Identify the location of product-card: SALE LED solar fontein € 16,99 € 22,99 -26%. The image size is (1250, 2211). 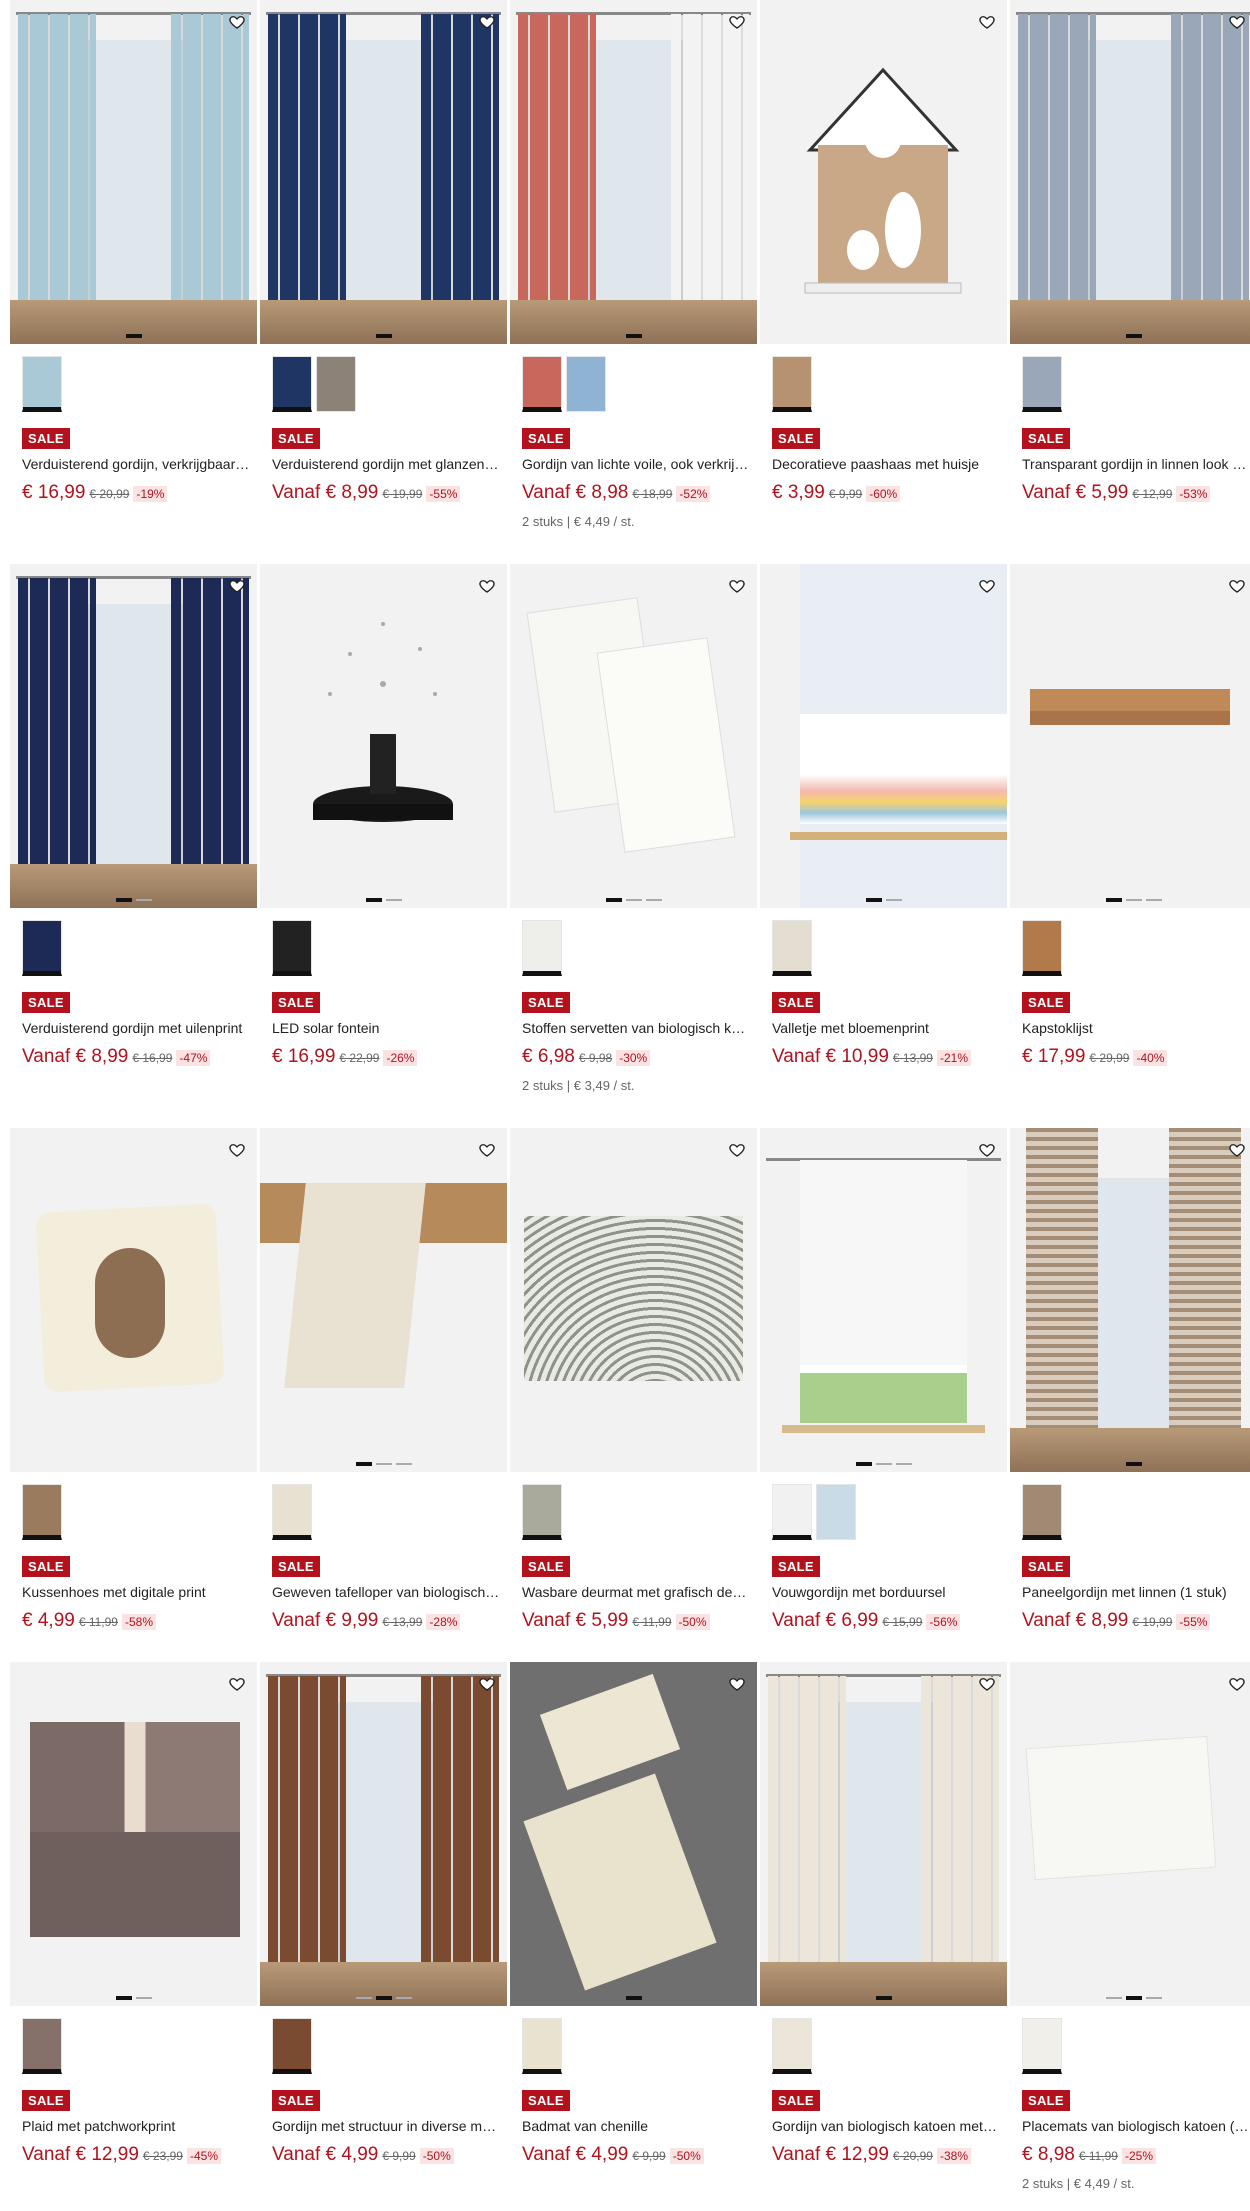
(383, 815).